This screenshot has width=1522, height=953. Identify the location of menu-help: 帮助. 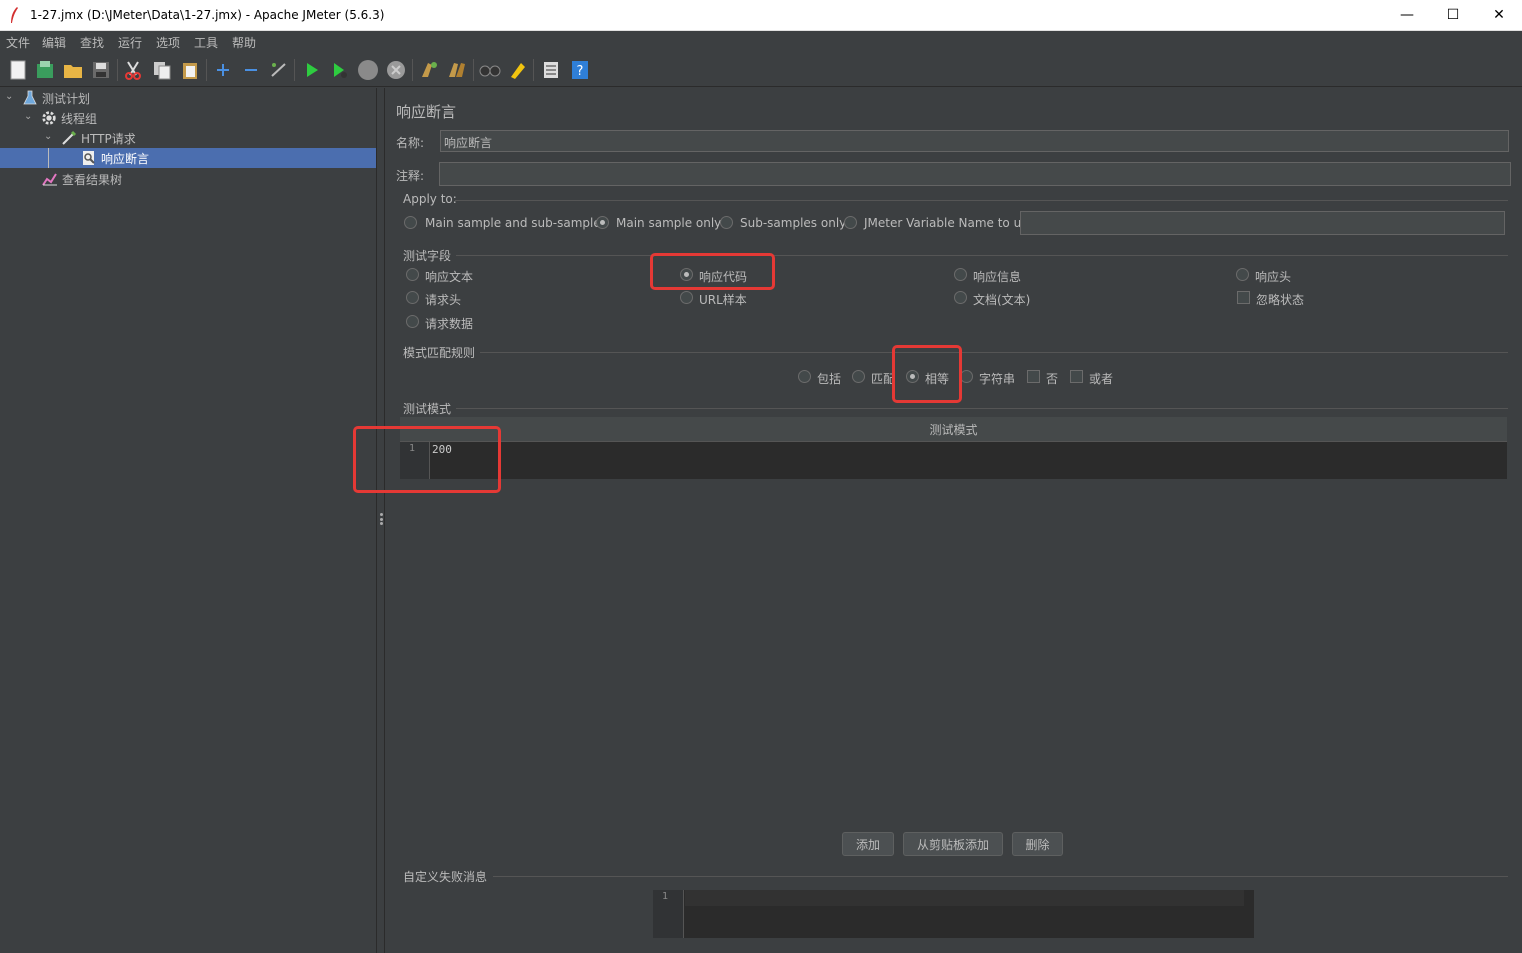
(244, 42).